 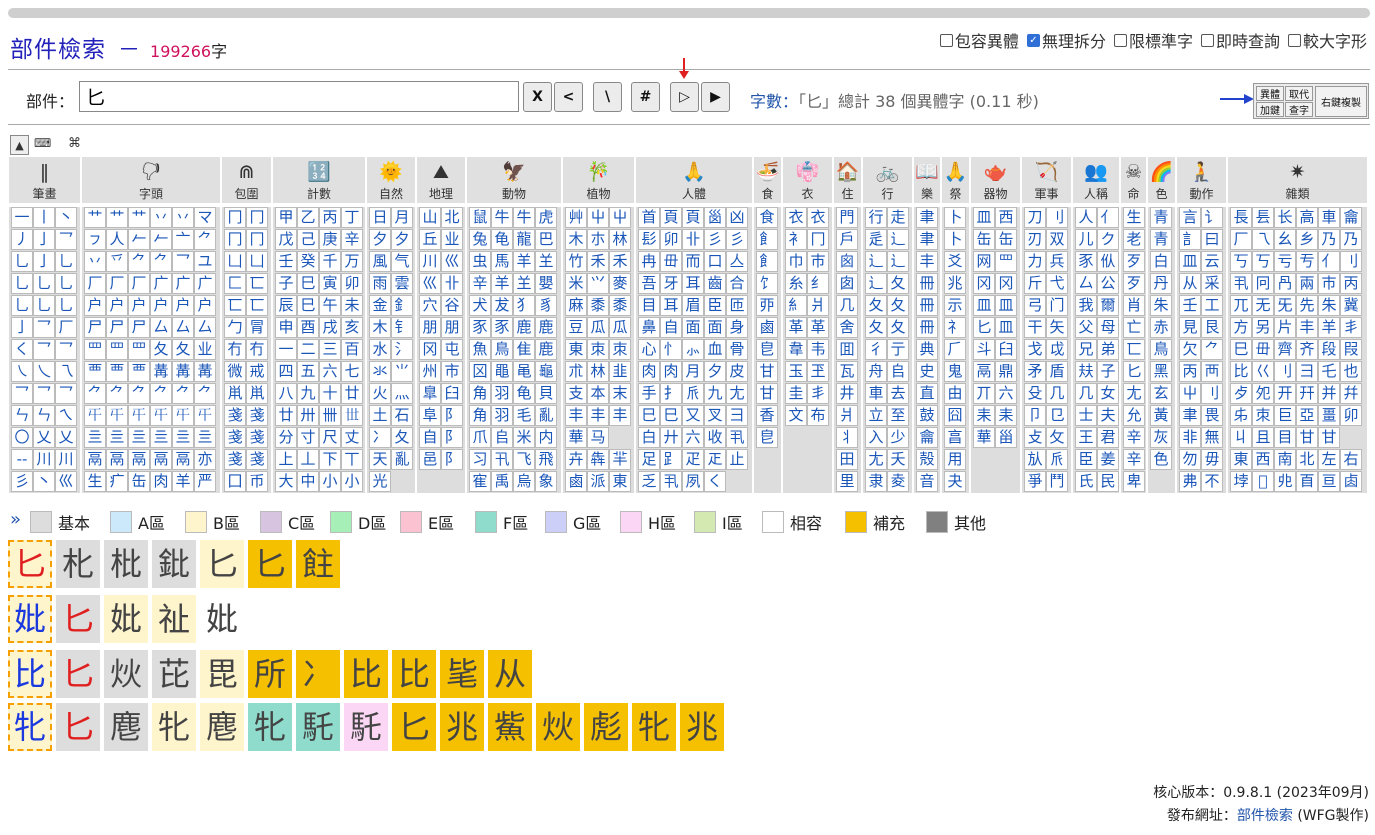 I want to click on component-cell: 户, so click(x=139, y=305).